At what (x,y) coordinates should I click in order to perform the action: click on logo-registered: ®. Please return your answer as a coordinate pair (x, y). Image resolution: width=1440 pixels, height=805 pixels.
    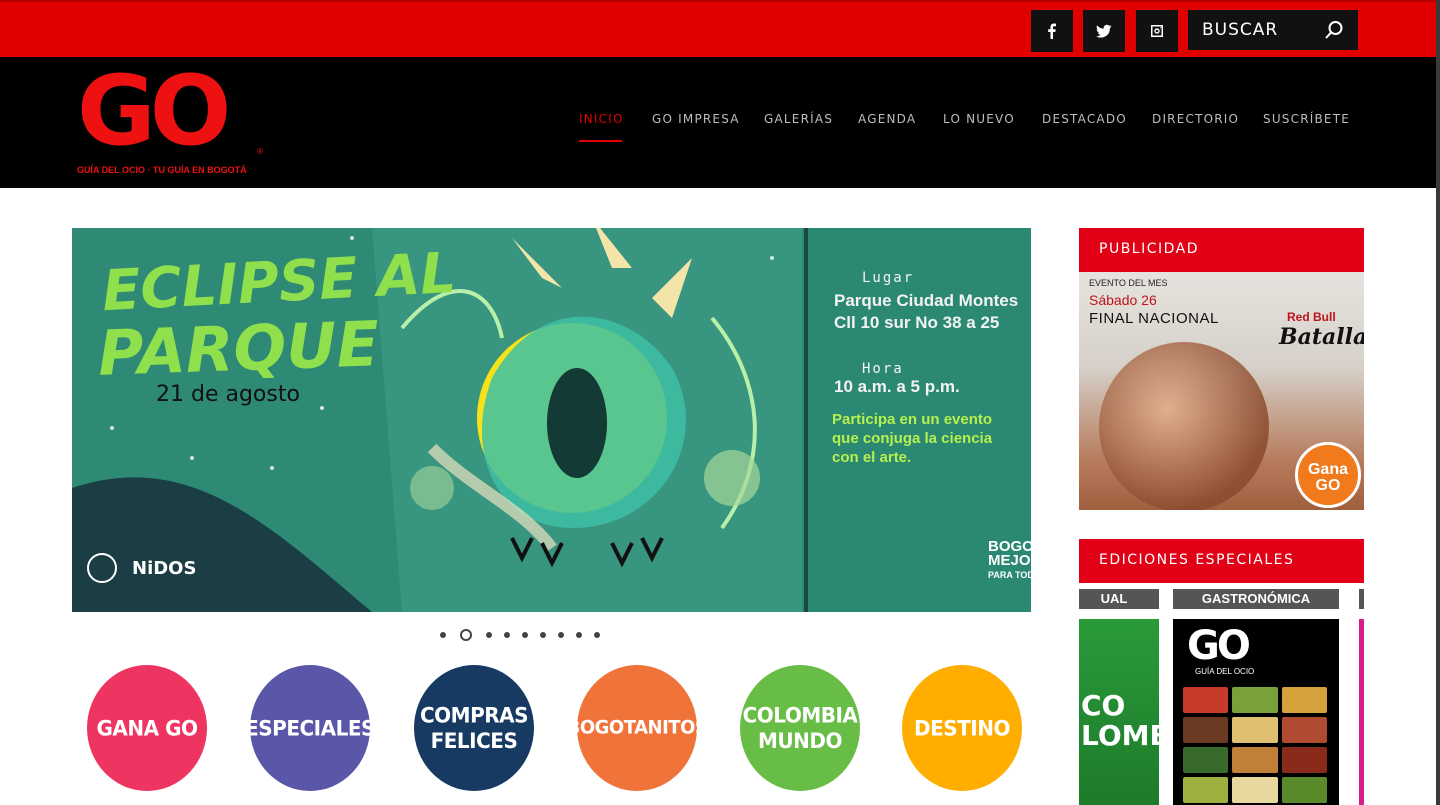
    Looking at the image, I should click on (260, 151).